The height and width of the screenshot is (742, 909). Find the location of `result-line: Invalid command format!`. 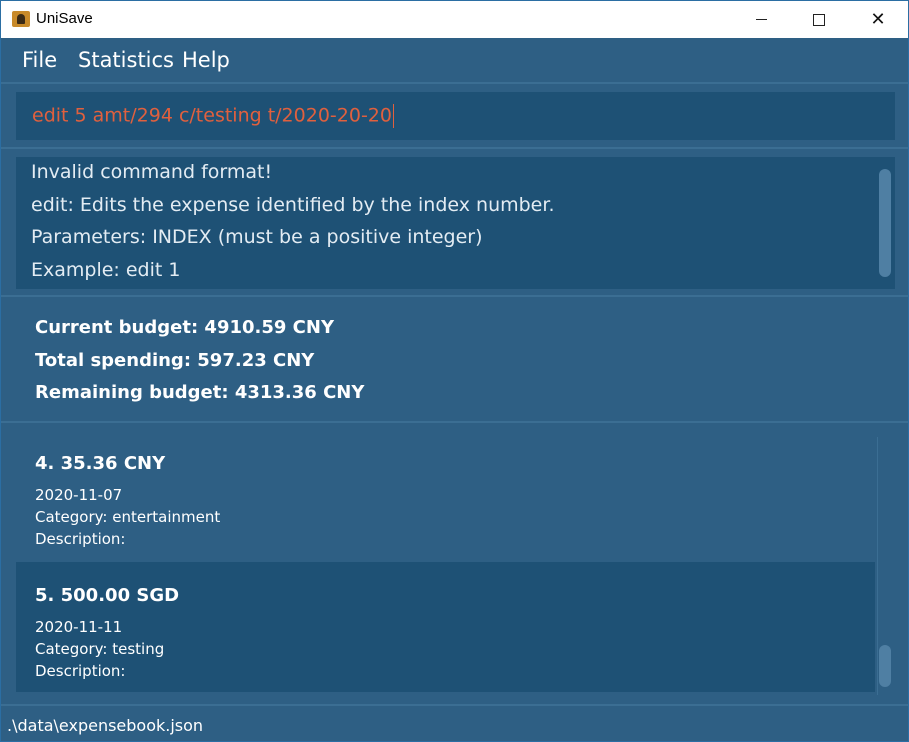

result-line: Invalid command format! is located at coordinates (152, 172).